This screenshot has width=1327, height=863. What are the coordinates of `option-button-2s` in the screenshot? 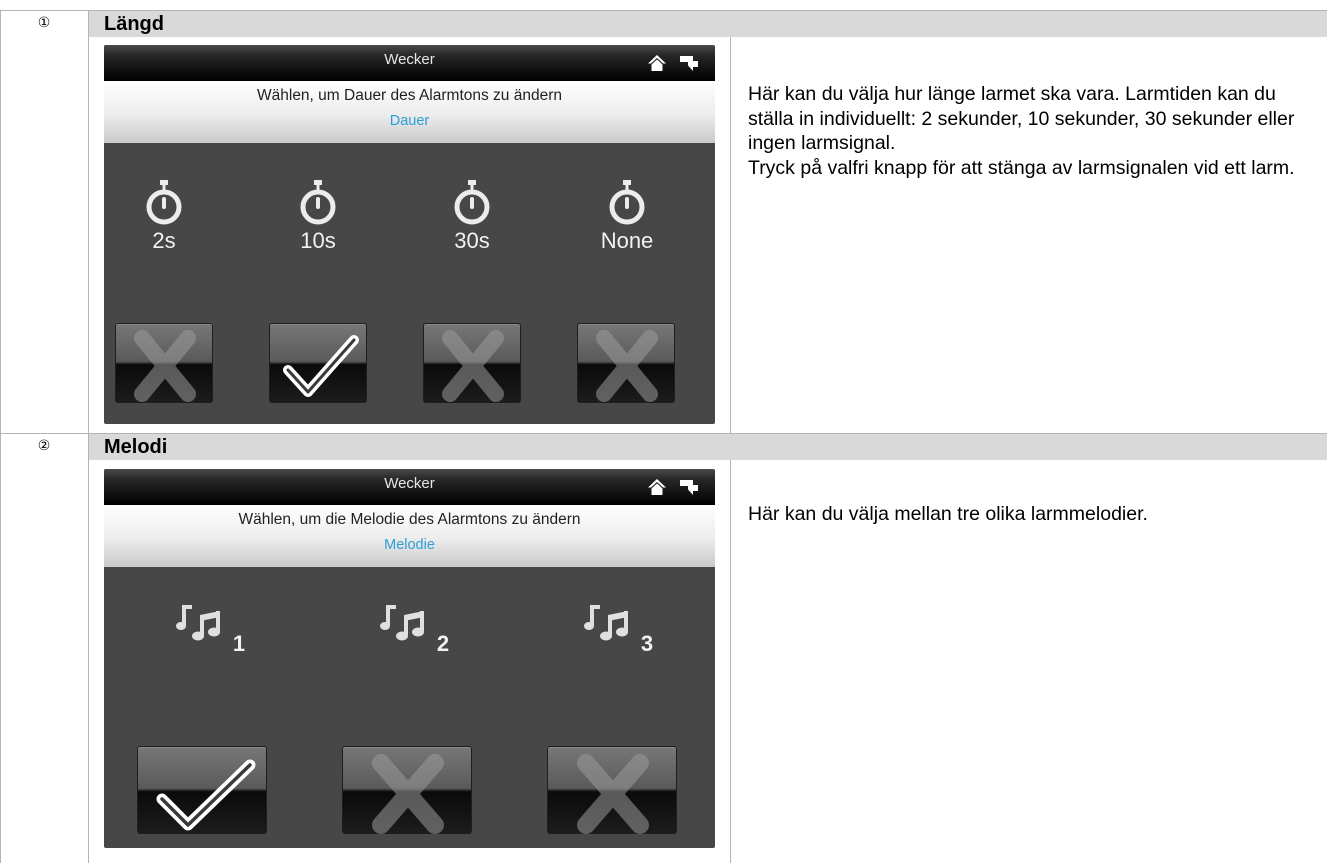 It's located at (164, 363).